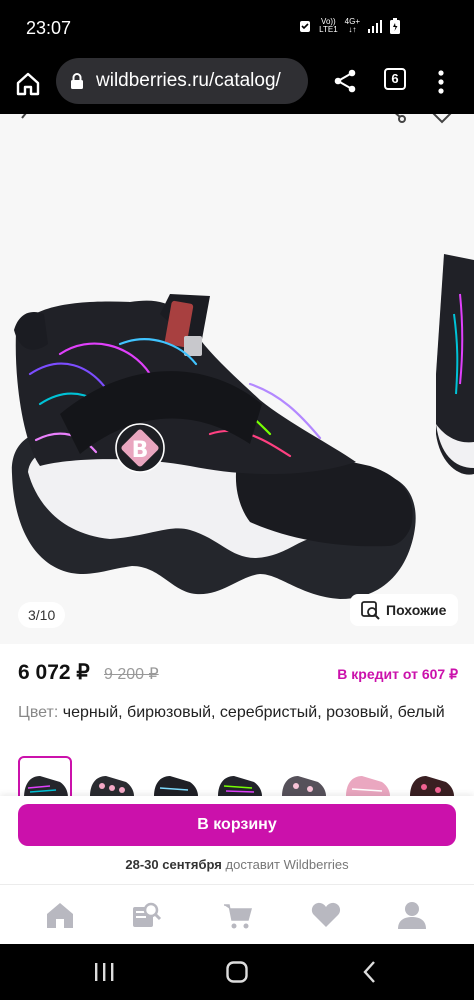 The image size is (474, 1000). Describe the element at coordinates (54, 672) in the screenshot. I see `current-price: 6 072 ₽` at that location.